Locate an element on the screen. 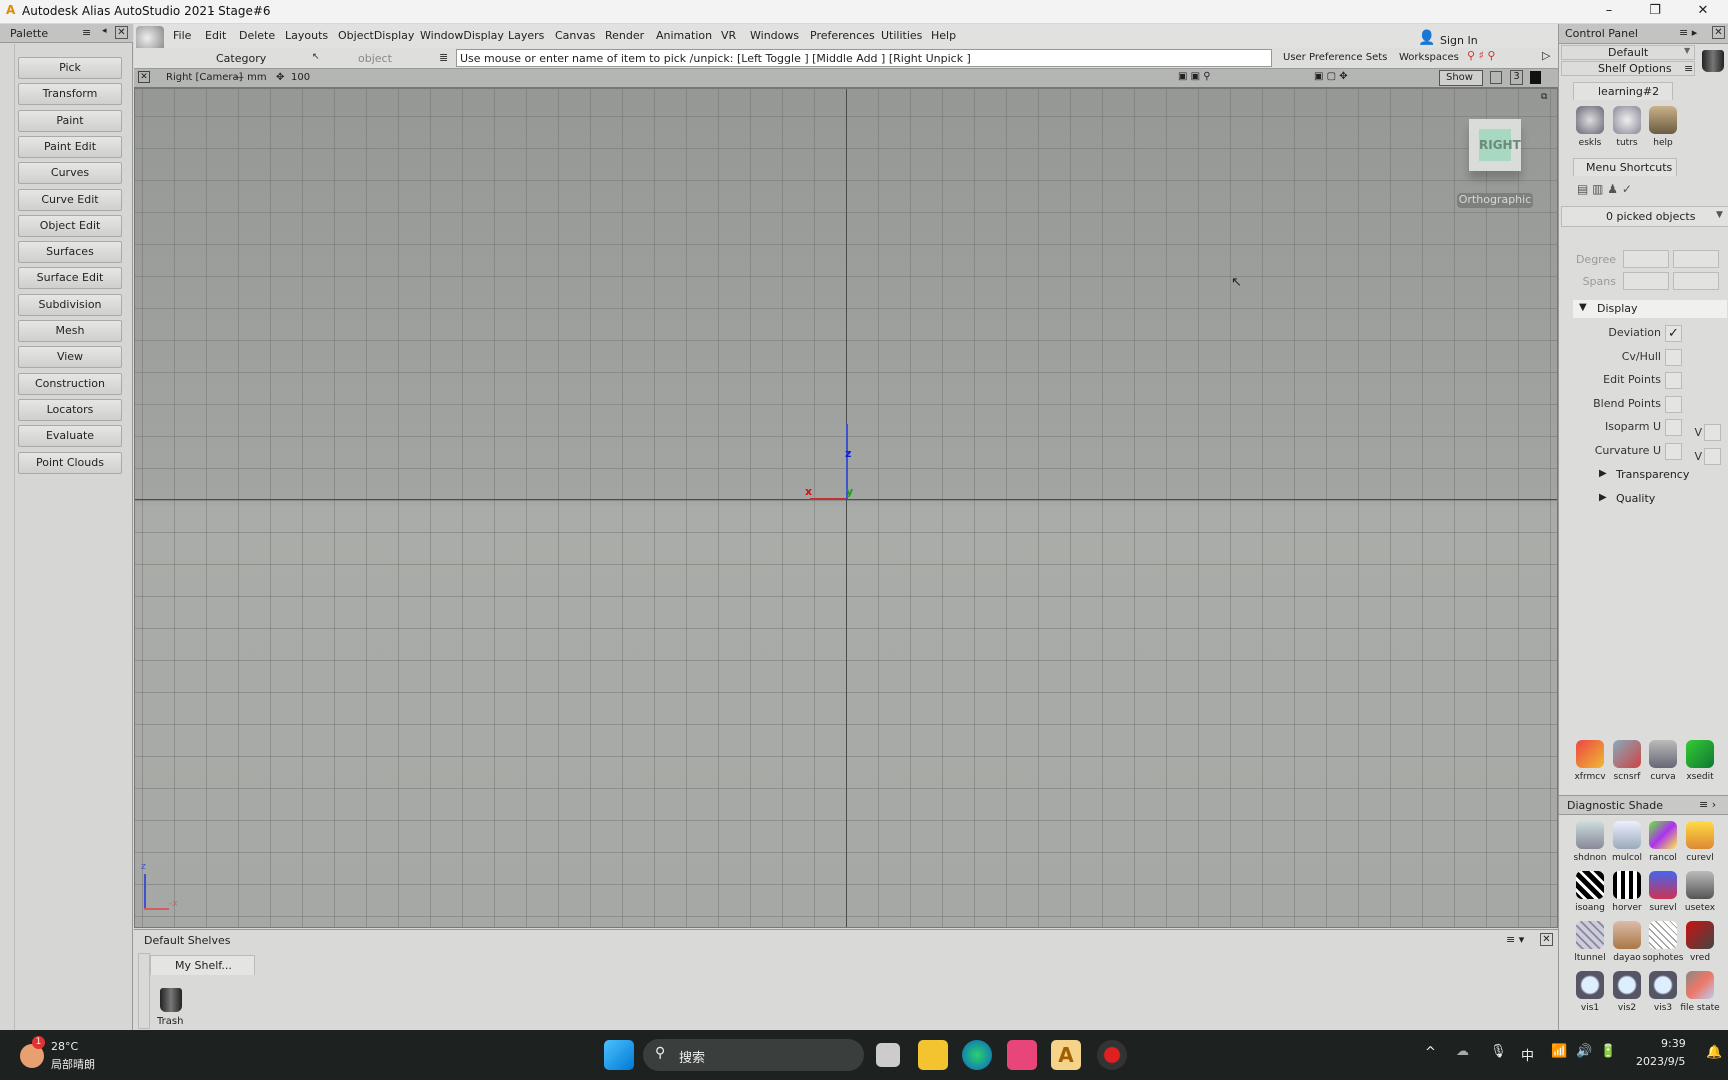  palette-item-curve-edit: Curve Edit is located at coordinates (70, 199).